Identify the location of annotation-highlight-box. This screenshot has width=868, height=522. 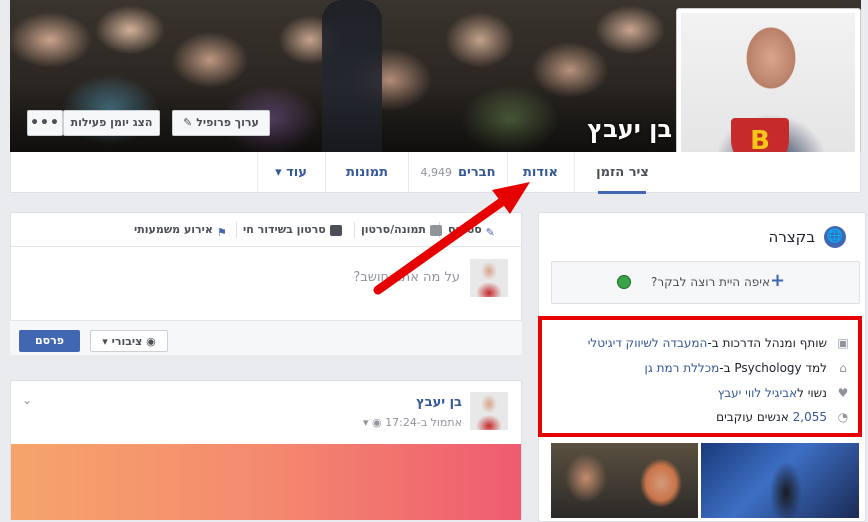
(700, 376).